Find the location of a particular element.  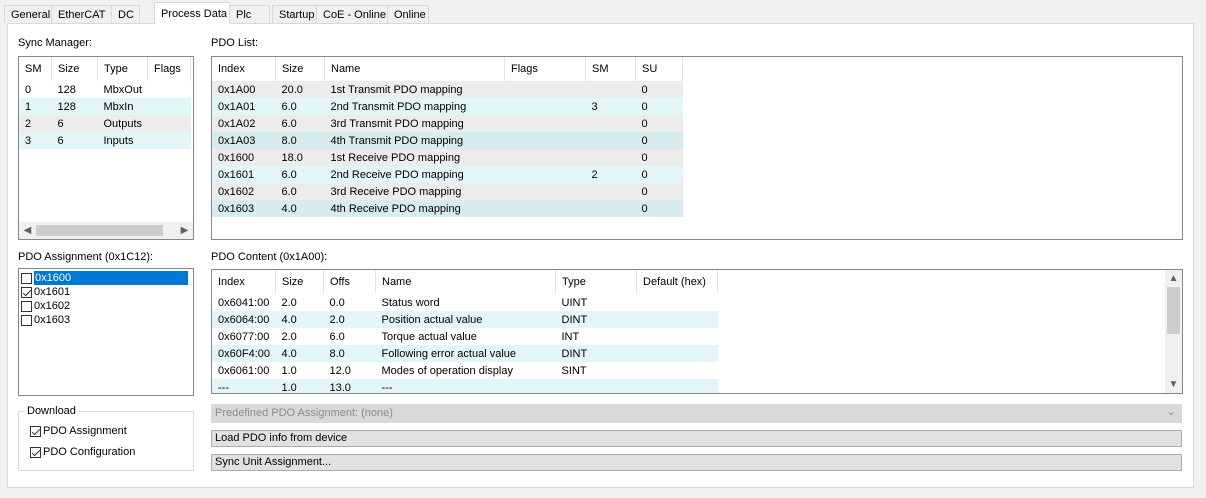

pdo-assignment-item: 0x1602 is located at coordinates (45, 306).